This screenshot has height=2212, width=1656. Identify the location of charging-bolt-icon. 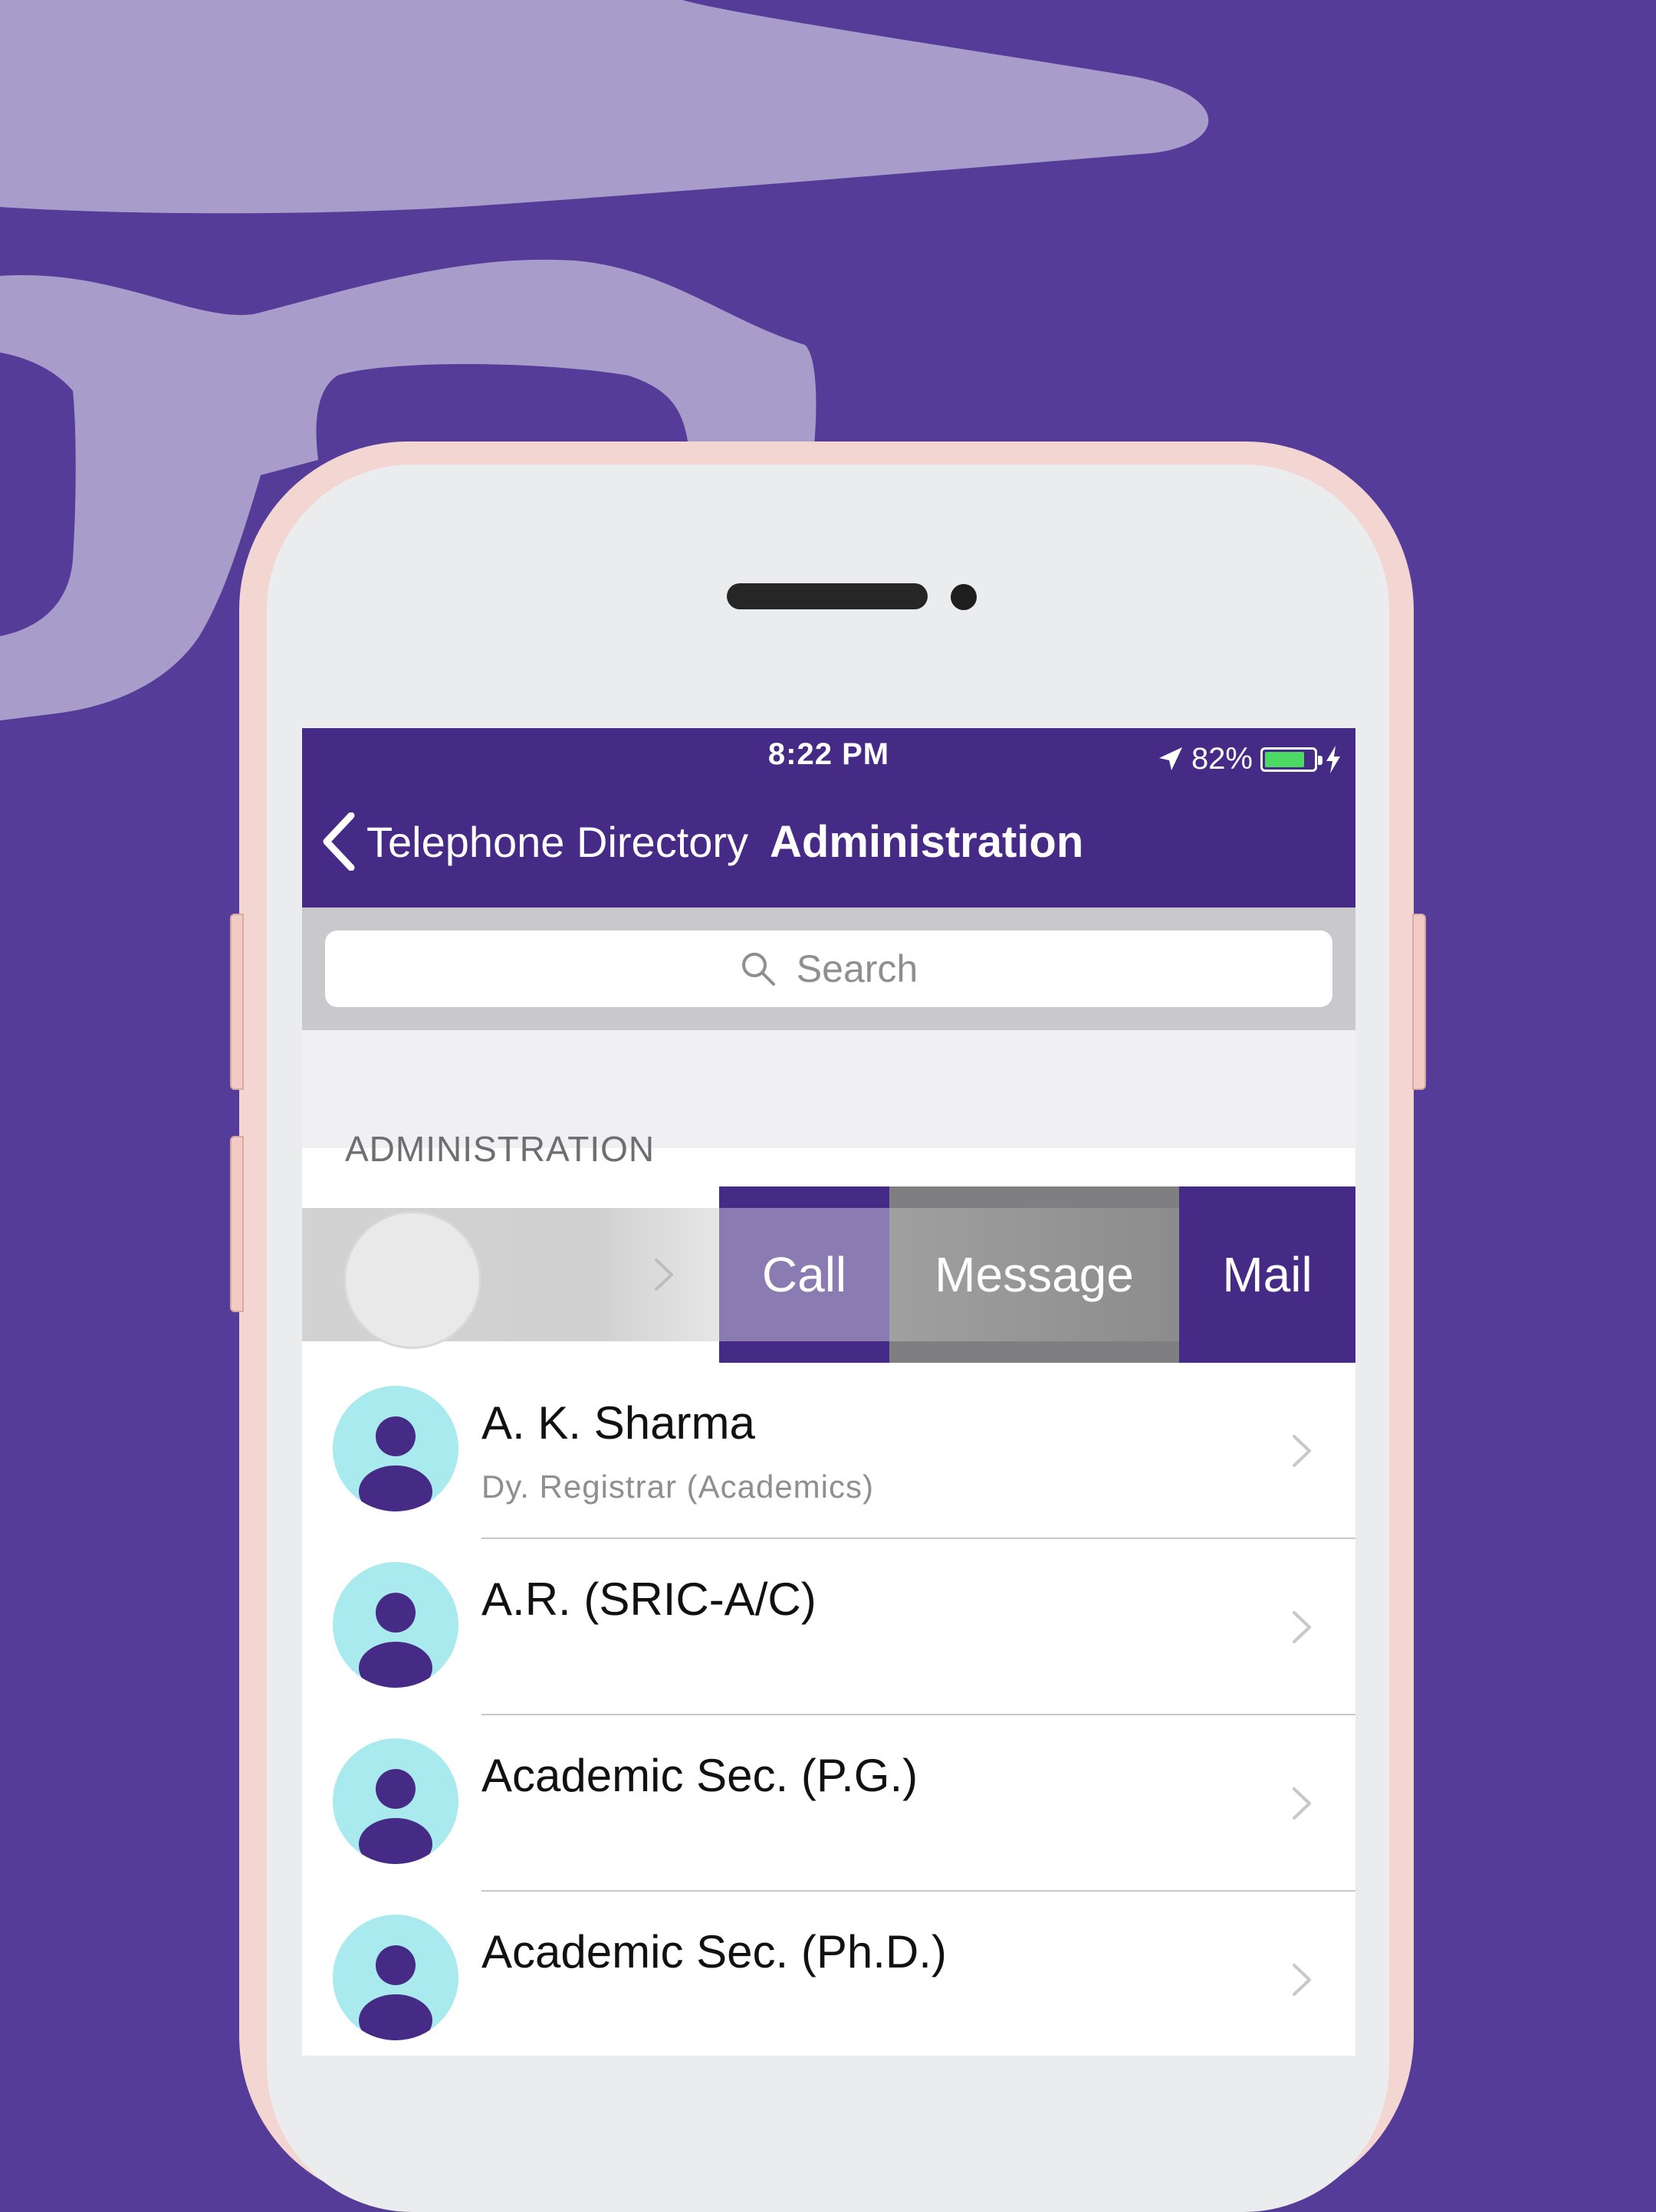
(1333, 759).